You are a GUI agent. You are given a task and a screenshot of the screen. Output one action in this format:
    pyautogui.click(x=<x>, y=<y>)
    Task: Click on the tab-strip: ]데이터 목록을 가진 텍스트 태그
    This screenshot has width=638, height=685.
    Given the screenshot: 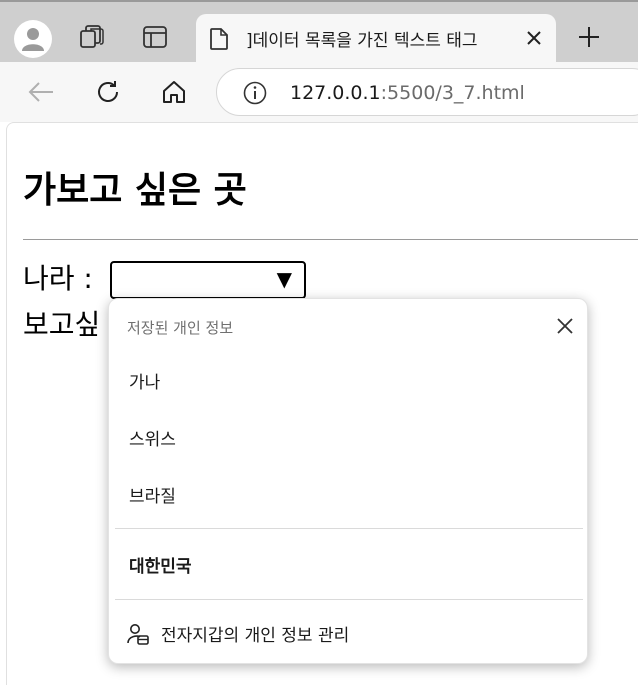 What is the action you would take?
    pyautogui.click(x=319, y=32)
    